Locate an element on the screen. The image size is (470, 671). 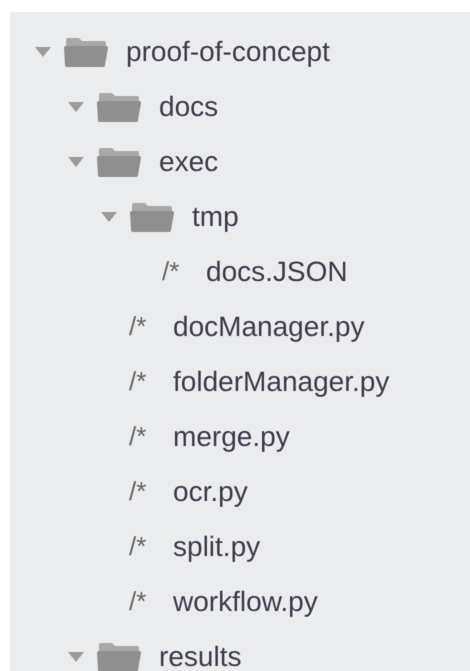
file-name: folderManager.py is located at coordinates (281, 381).